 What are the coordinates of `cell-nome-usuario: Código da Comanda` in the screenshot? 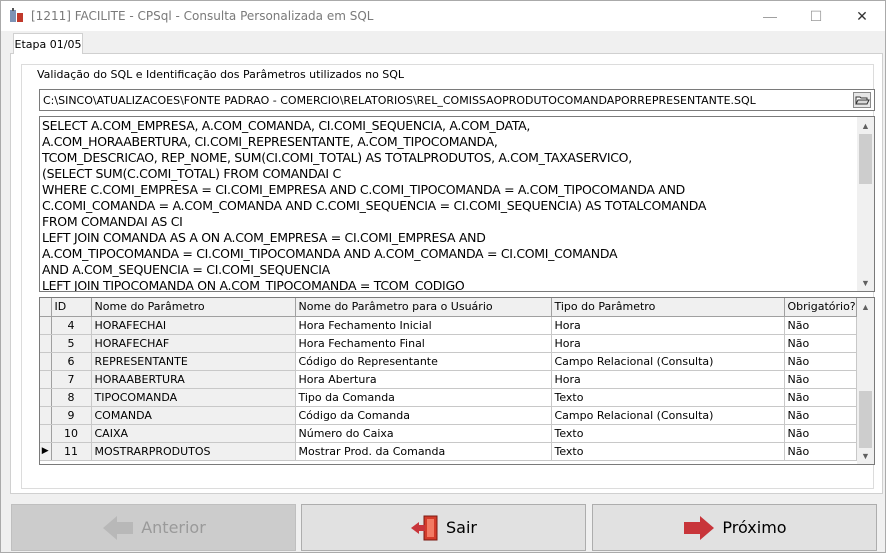 It's located at (423, 415).